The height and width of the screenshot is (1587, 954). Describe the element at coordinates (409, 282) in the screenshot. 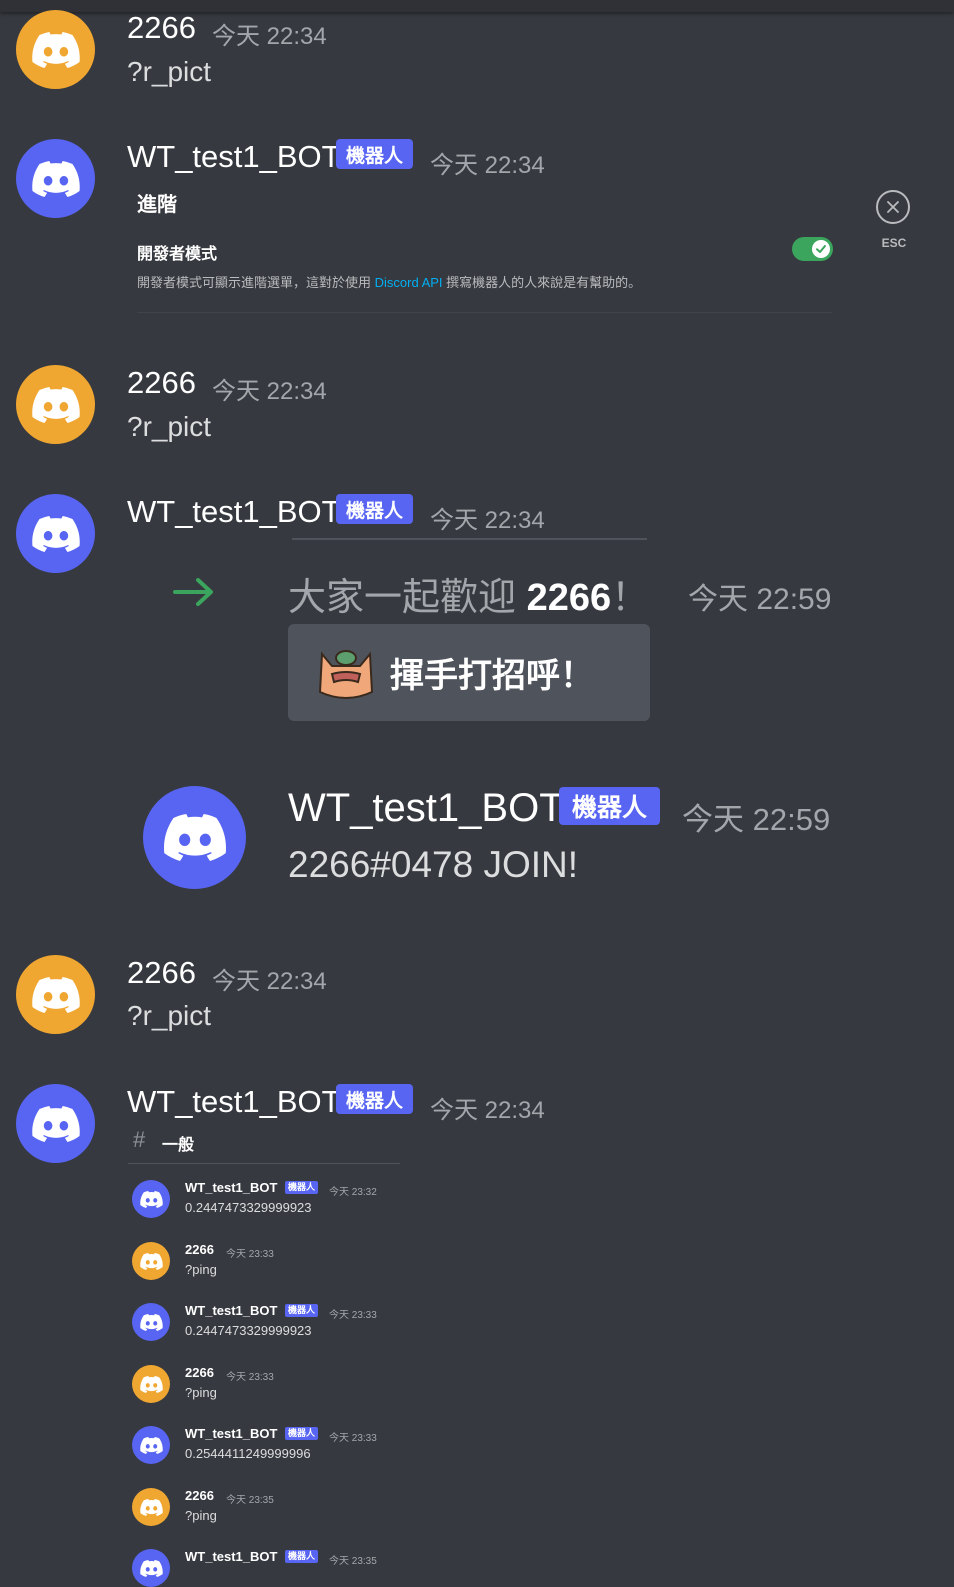

I see `discord-api-link: Discord API` at that location.